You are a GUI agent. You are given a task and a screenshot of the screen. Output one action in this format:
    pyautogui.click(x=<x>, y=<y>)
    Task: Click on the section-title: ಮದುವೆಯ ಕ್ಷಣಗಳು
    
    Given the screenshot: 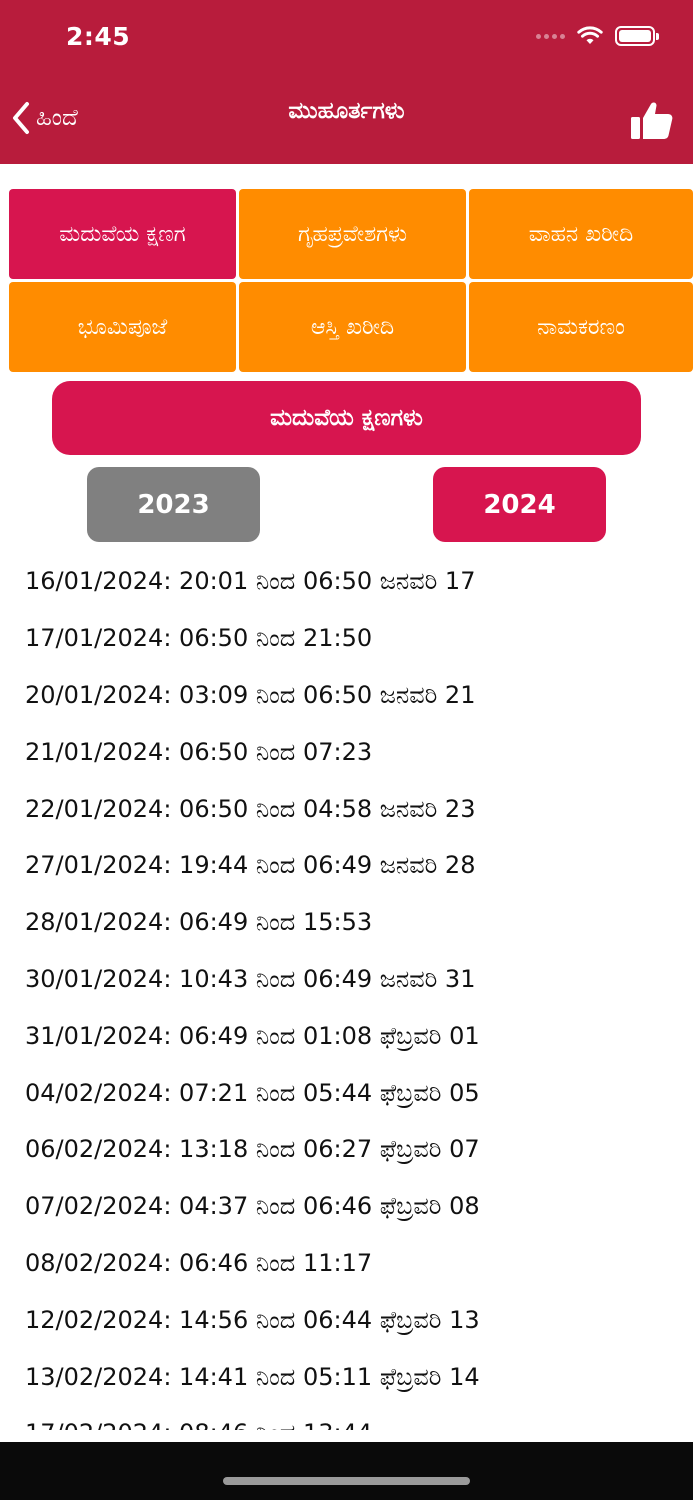 What is the action you would take?
    pyautogui.click(x=346, y=418)
    